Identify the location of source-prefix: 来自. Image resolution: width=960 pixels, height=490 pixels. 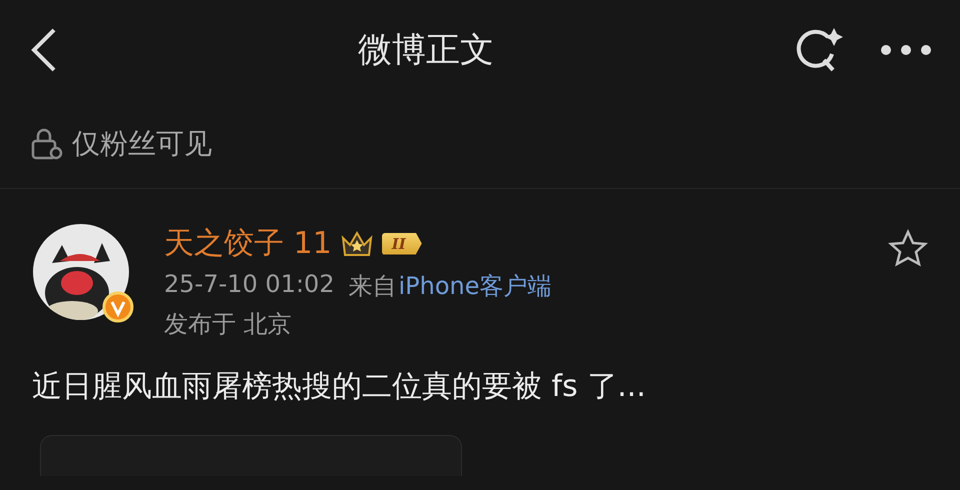
(372, 286).